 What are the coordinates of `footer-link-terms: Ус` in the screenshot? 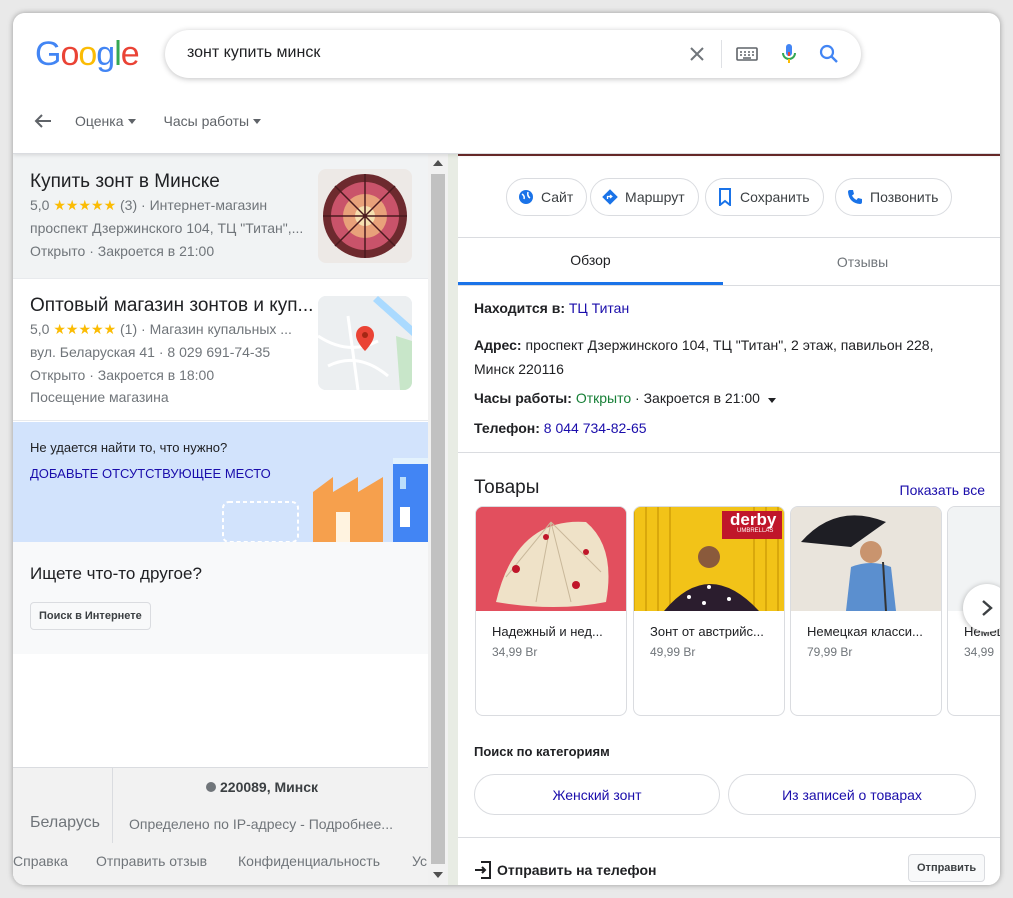 It's located at (419, 861).